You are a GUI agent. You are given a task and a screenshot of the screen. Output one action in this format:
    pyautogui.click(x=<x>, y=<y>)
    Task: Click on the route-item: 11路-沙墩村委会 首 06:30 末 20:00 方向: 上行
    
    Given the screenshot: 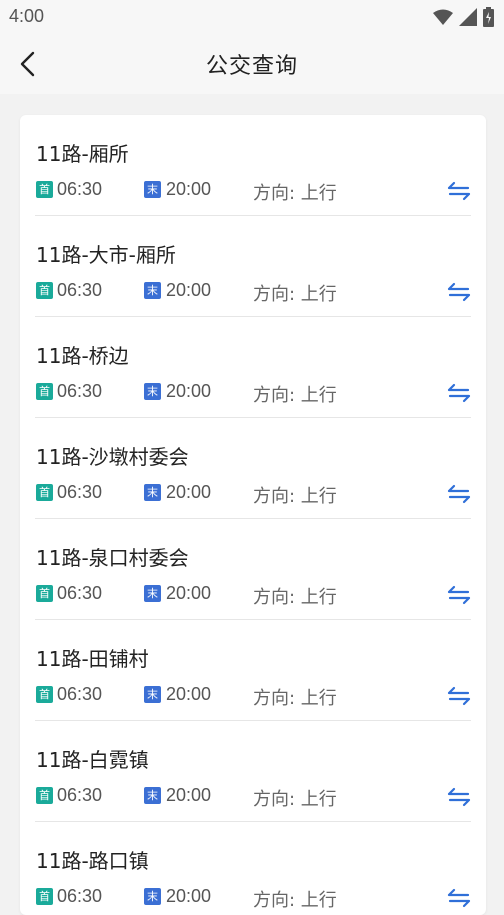 What is the action you would take?
    pyautogui.click(x=253, y=468)
    